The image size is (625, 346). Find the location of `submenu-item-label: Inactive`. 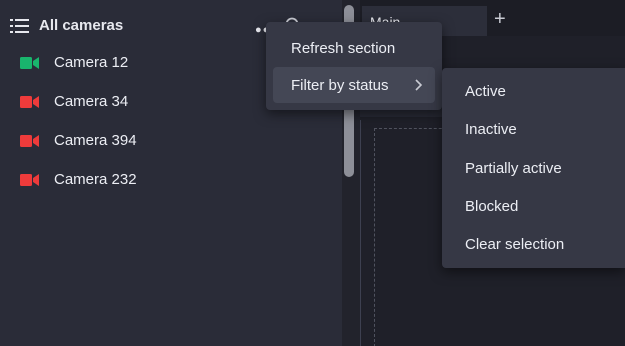

submenu-item-label: Inactive is located at coordinates (491, 129).